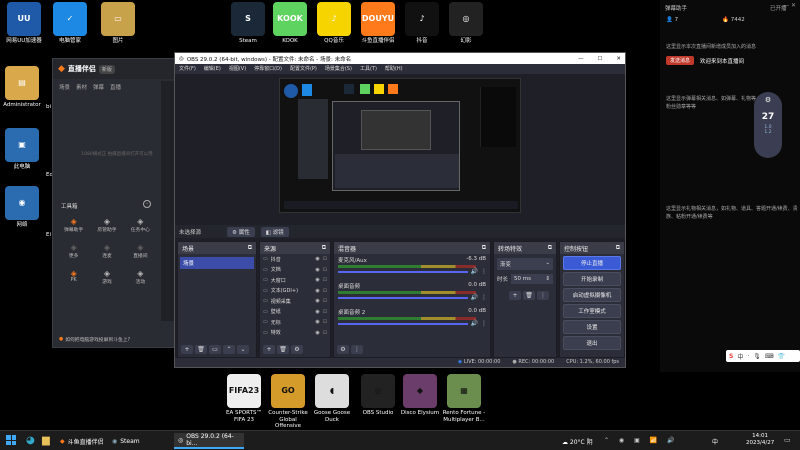  I want to click on obs-preview, so click(400, 145).